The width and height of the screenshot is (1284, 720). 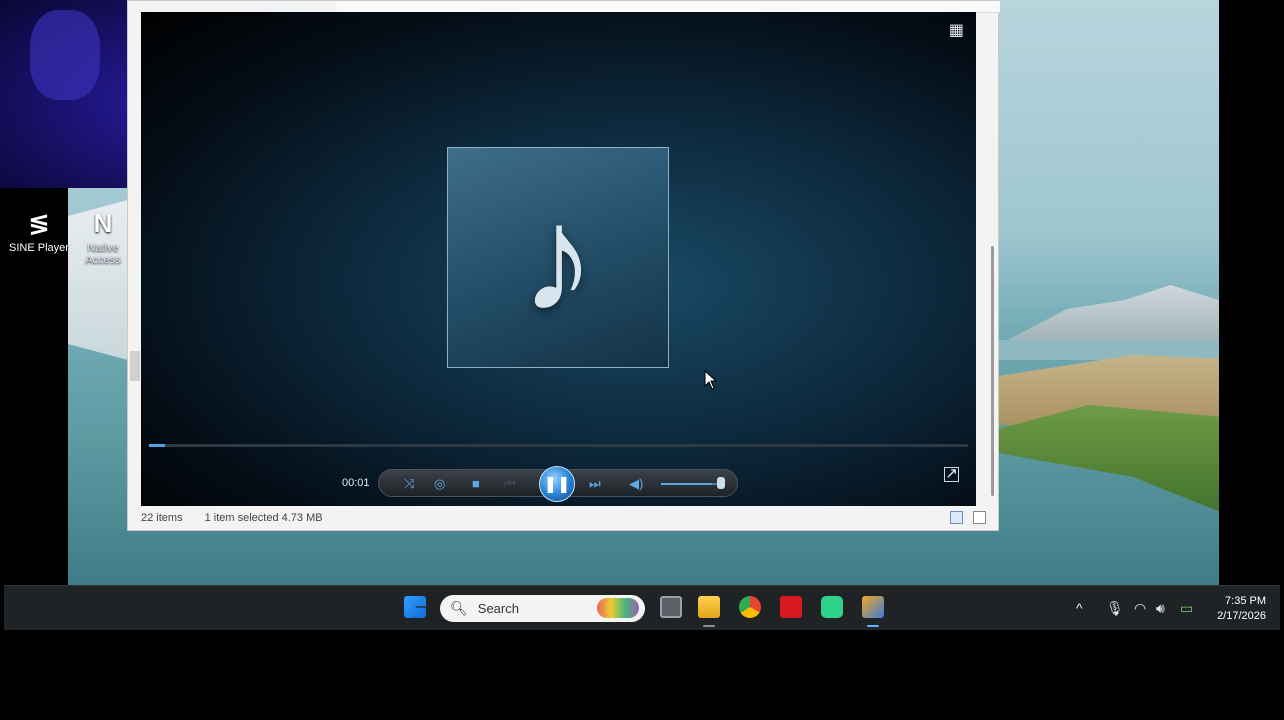 I want to click on tray-overflow-icon: ^, so click(x=1079, y=608).